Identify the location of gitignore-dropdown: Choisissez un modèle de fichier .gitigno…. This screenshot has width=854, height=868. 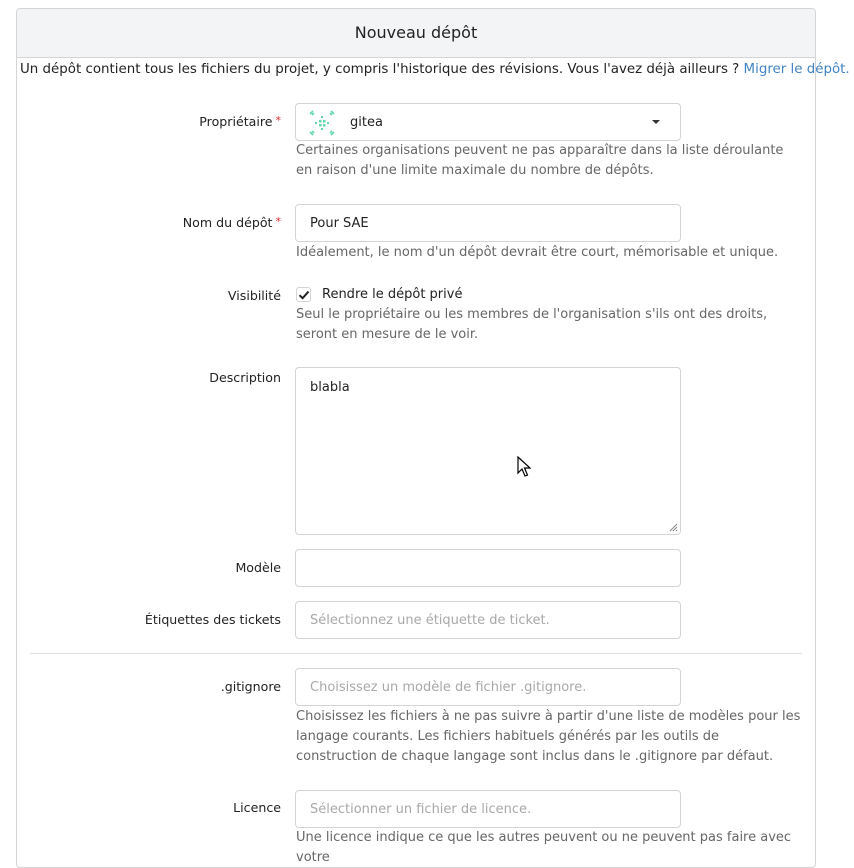
(488, 687).